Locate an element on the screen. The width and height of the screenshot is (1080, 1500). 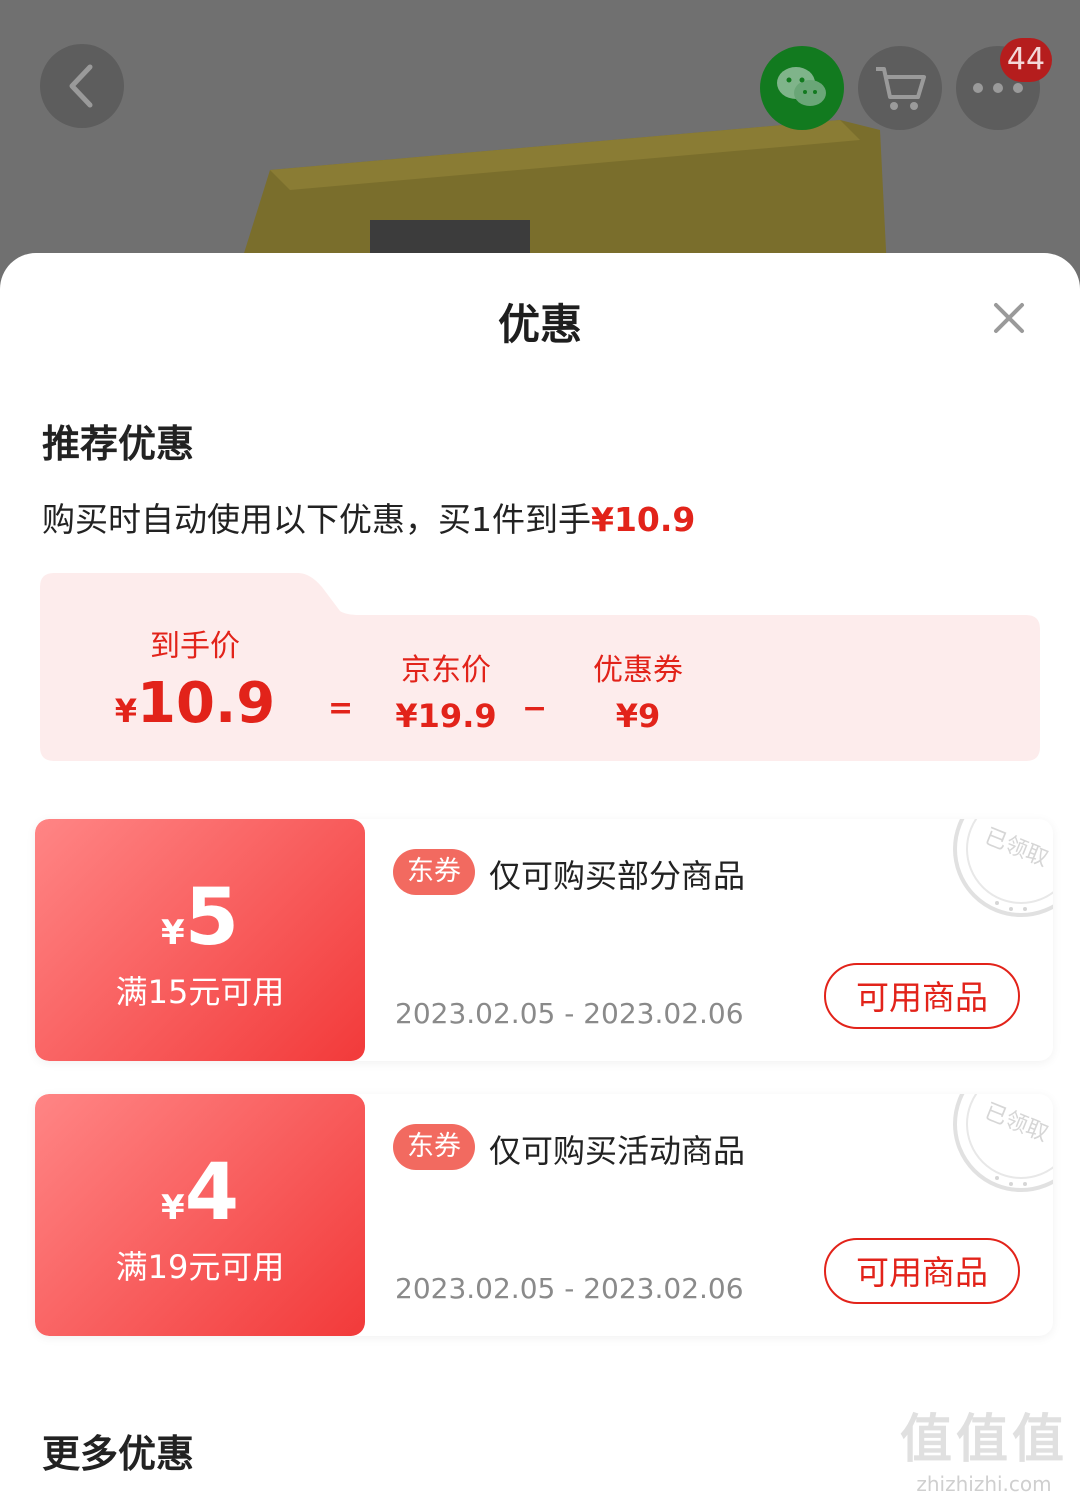
watermark-logo: 值值值 is located at coordinates (983, 1440).